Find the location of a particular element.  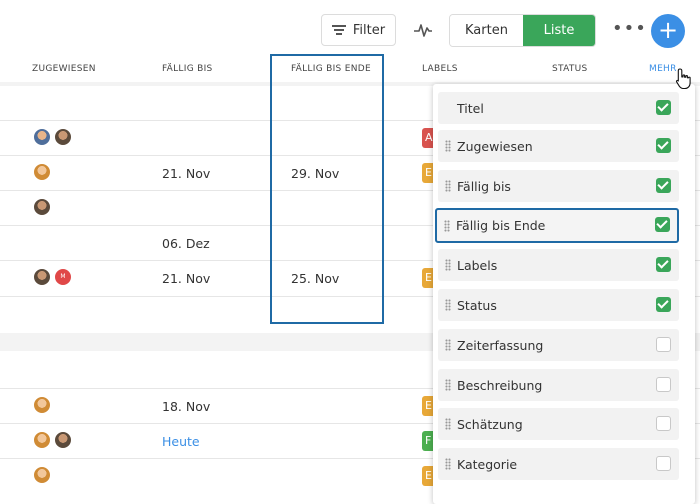

column-option-labels: Labels is located at coordinates (558, 265).